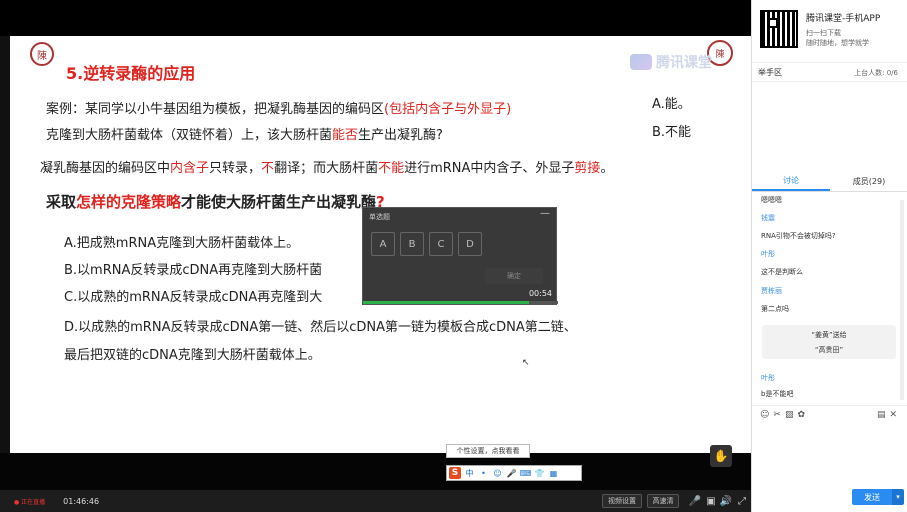  What do you see at coordinates (42, 54) in the screenshot?
I see `school-logo-left: 陳` at bounding box center [42, 54].